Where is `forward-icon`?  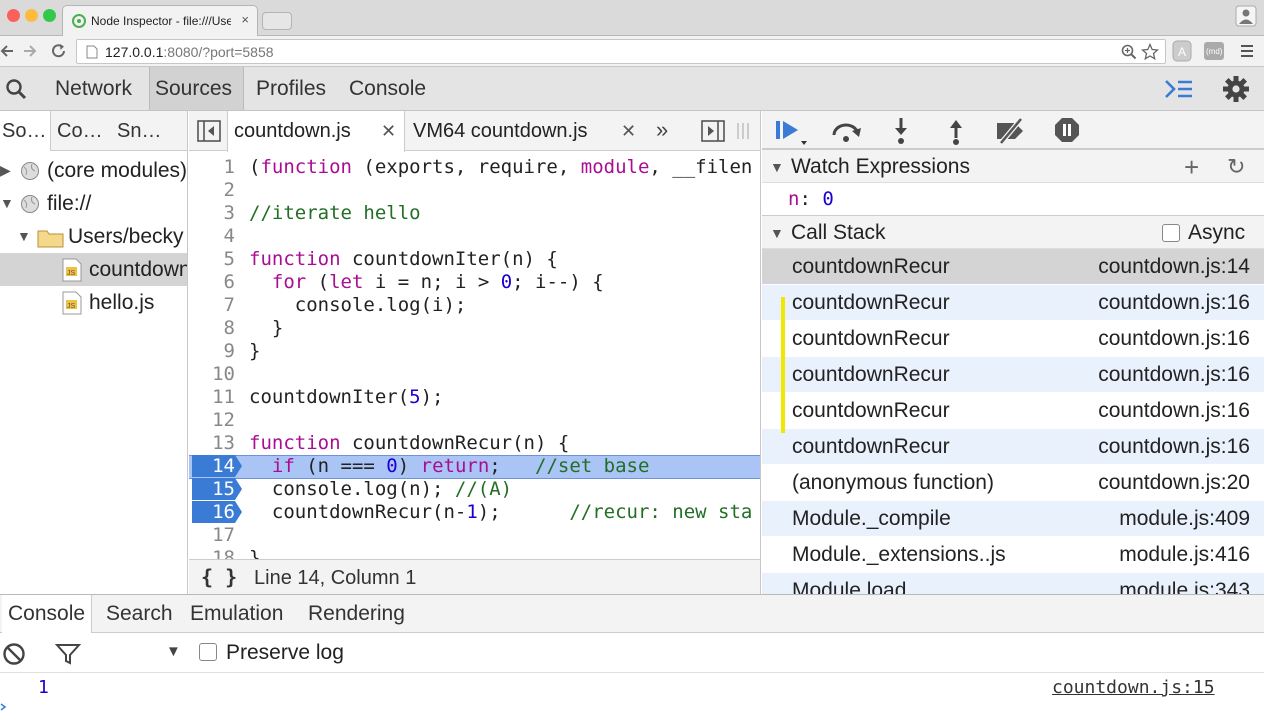
forward-icon is located at coordinates (30, 51).